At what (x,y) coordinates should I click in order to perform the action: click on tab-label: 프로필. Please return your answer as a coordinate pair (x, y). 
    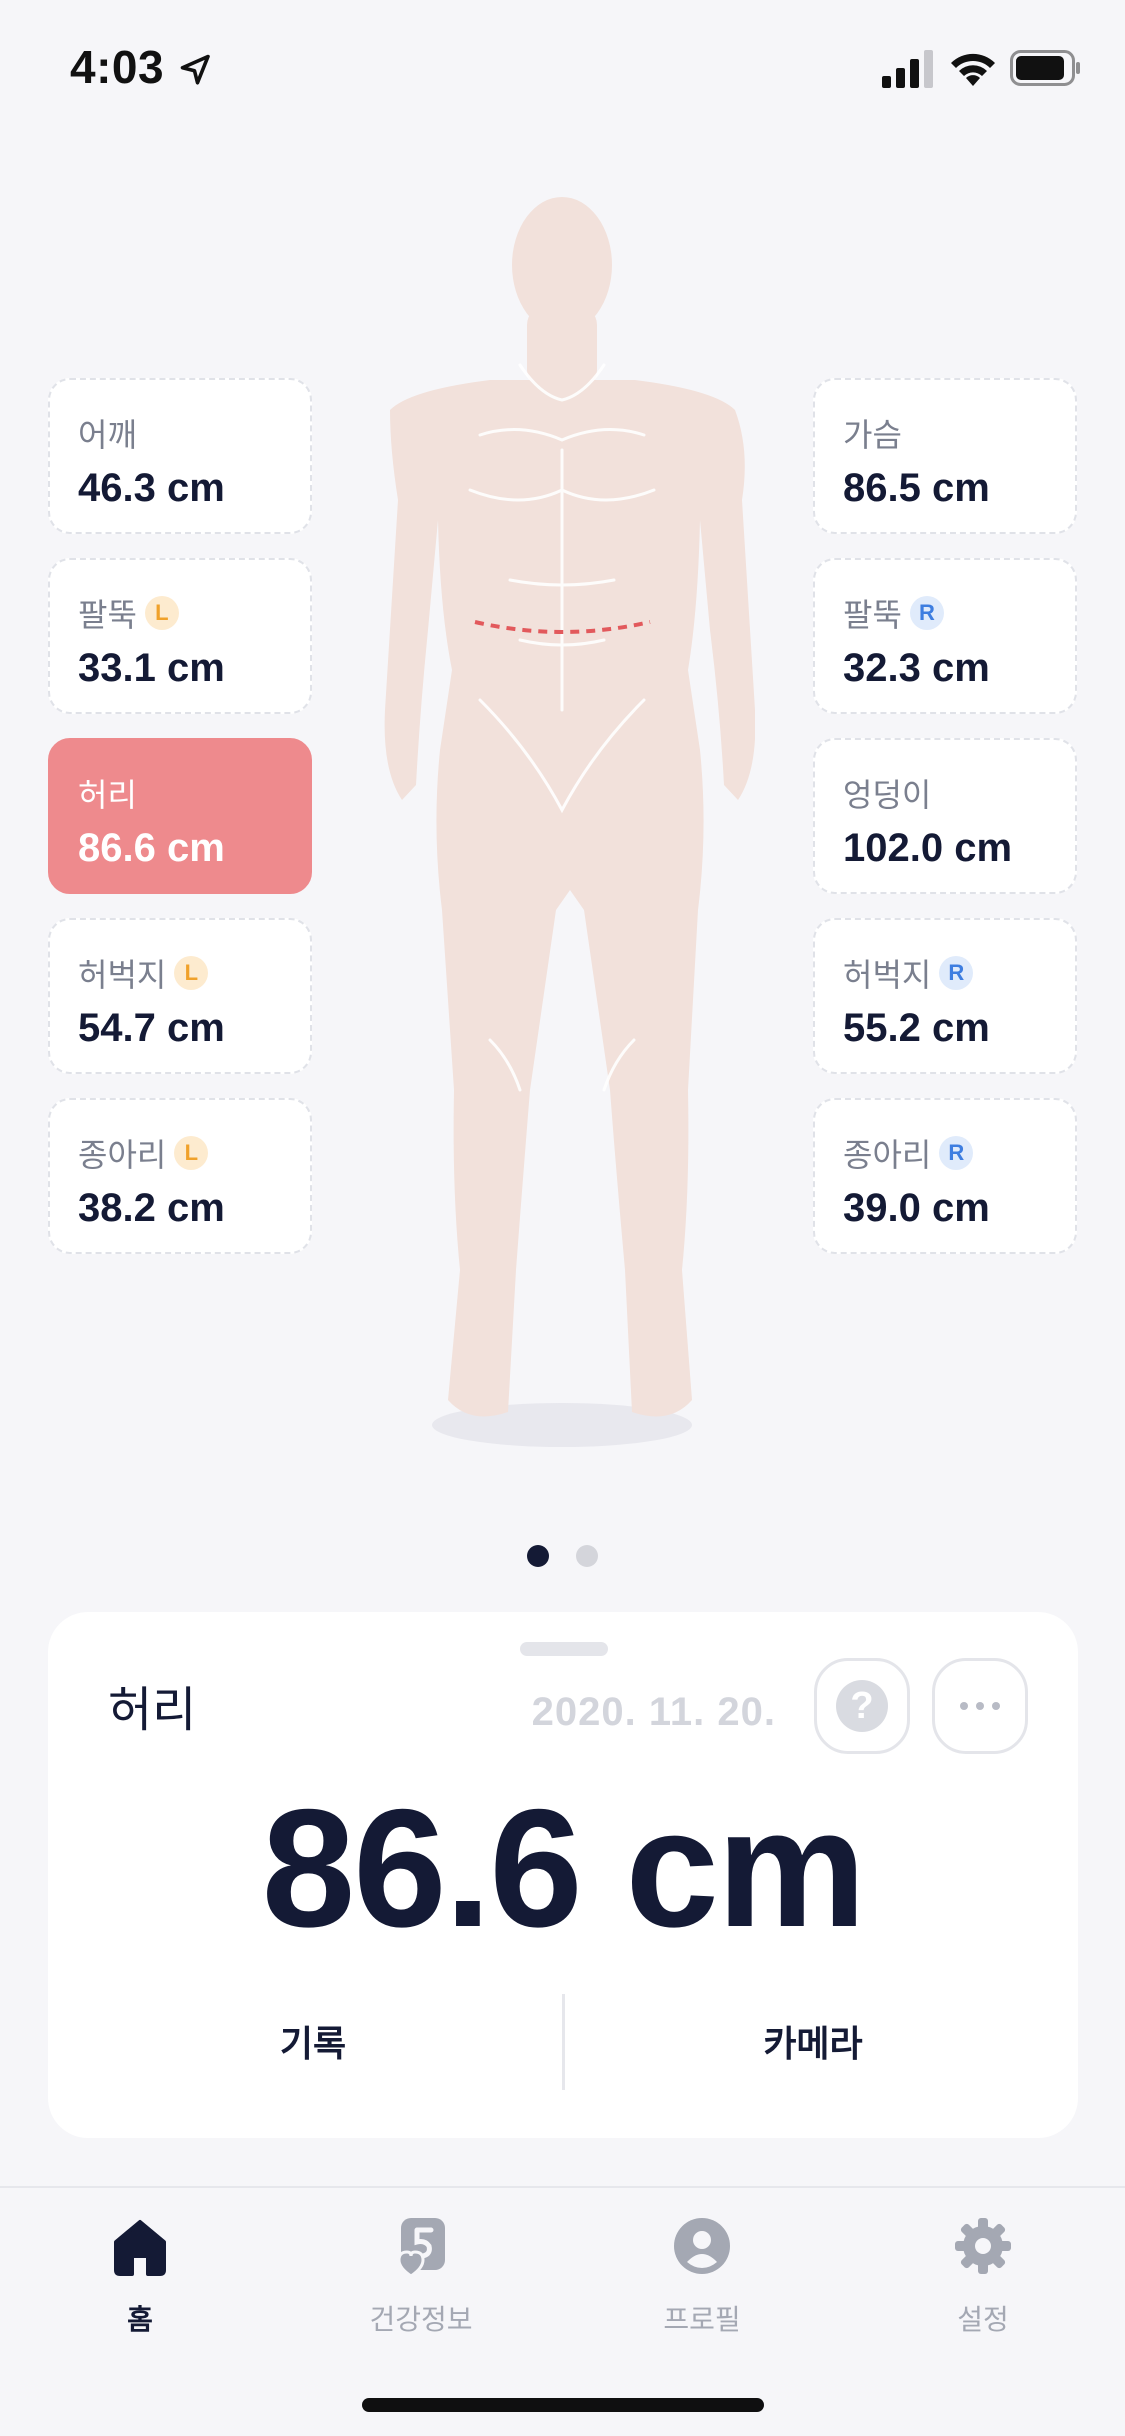
    Looking at the image, I should click on (702, 2319).